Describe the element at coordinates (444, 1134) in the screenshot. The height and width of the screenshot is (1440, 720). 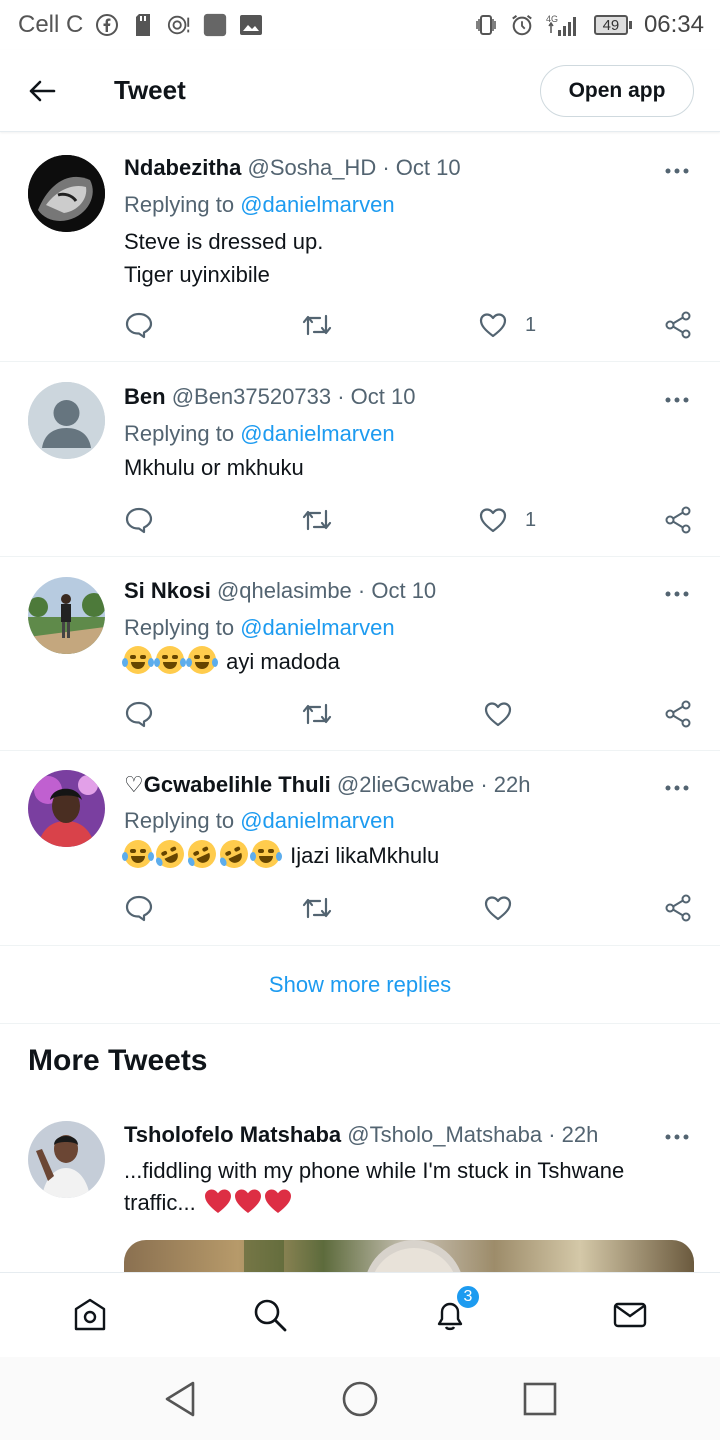
I see `handle: @Tsholo_Matshaba` at that location.